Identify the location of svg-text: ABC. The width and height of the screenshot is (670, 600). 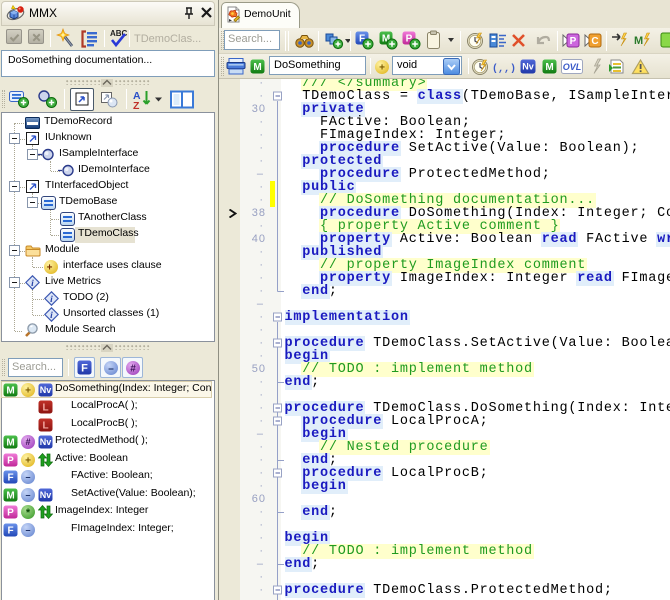
(119, 33).